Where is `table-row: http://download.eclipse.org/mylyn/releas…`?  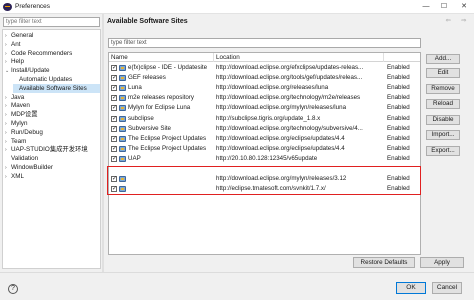
table-row: http://download.eclipse.org/mylyn/releas… is located at coordinates (264, 179).